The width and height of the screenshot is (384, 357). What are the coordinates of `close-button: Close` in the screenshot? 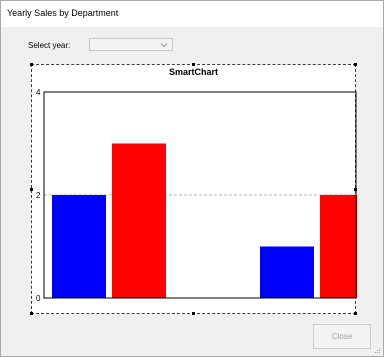 It's located at (342, 336).